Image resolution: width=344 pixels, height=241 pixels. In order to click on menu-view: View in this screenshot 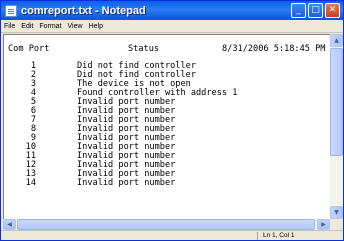, I will do `click(75, 26)`.